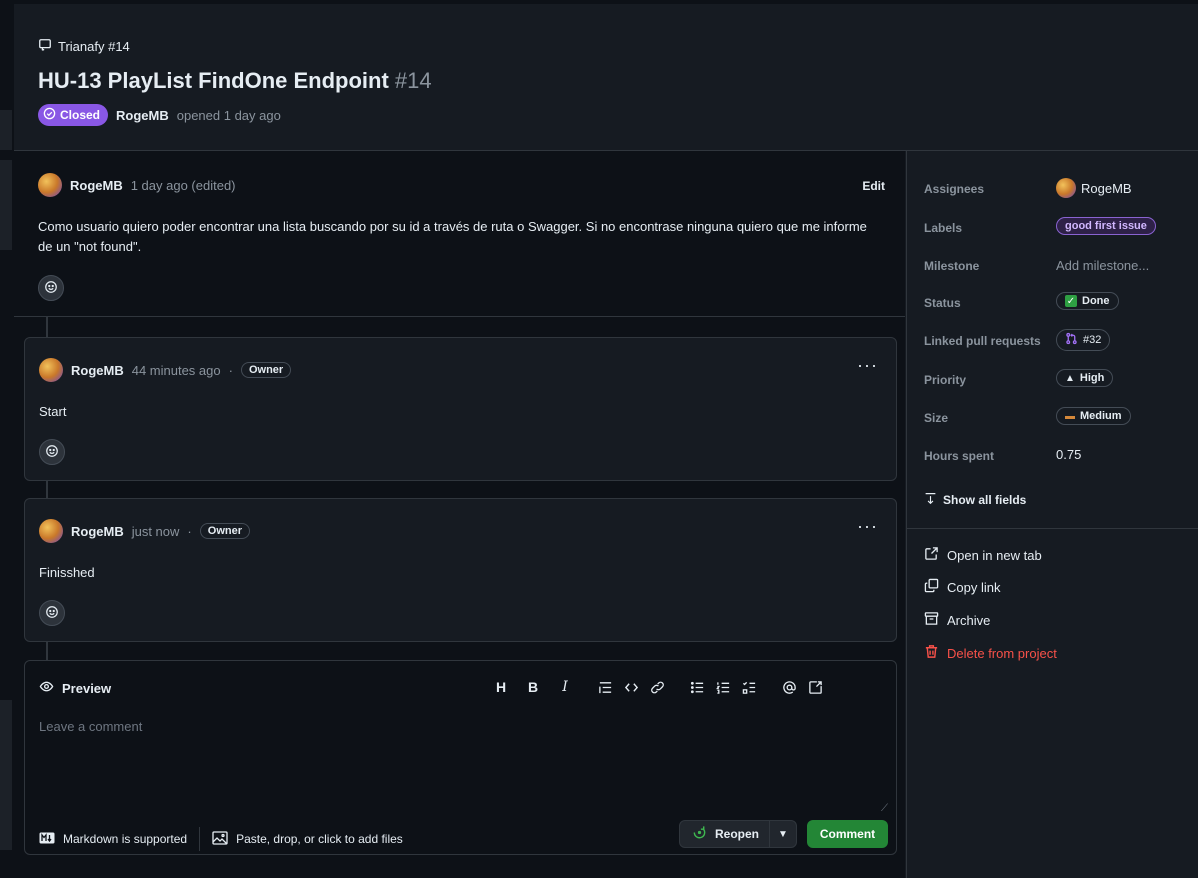  Describe the element at coordinates (990, 653) in the screenshot. I see `delete-from-project-button: Delete from project` at that location.